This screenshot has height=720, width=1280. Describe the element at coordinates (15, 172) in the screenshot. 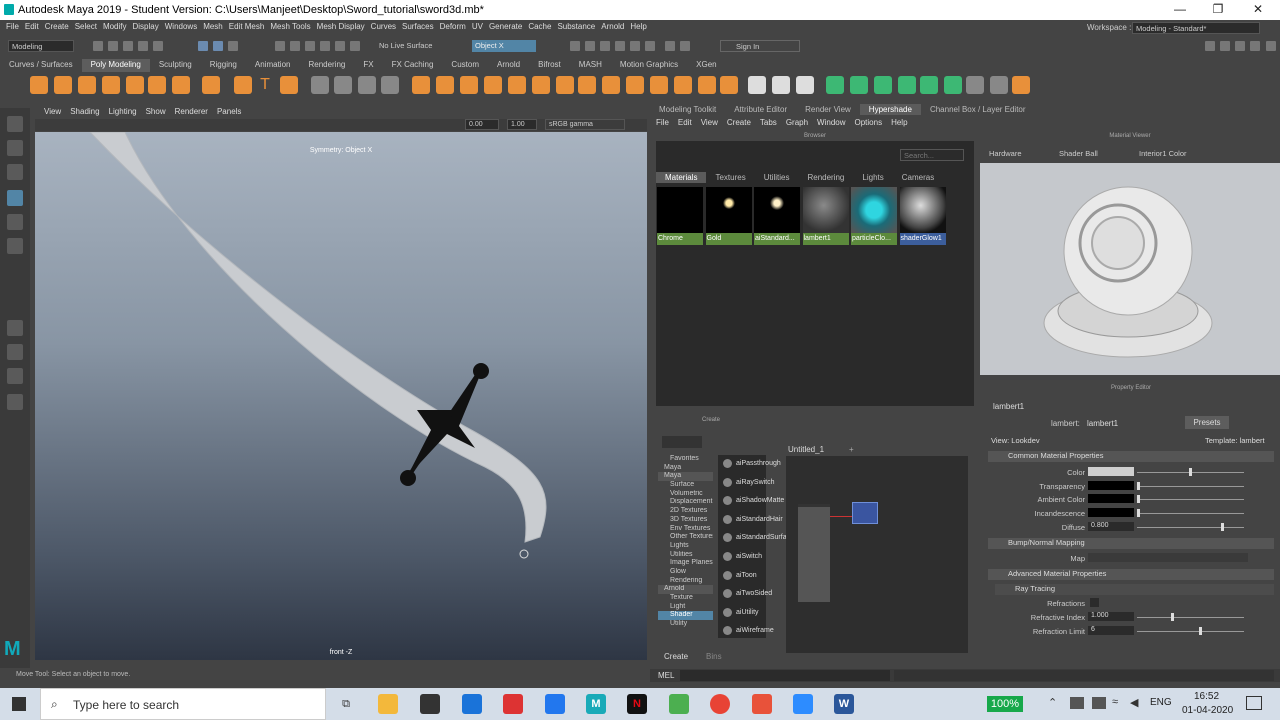

I see `paint-select-icon` at that location.